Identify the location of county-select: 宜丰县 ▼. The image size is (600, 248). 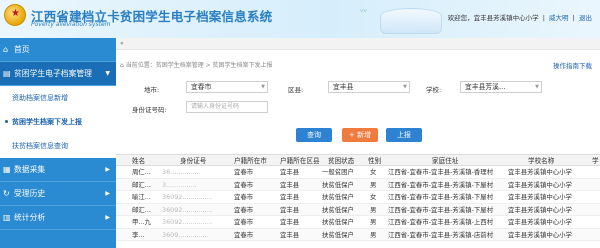
(369, 87).